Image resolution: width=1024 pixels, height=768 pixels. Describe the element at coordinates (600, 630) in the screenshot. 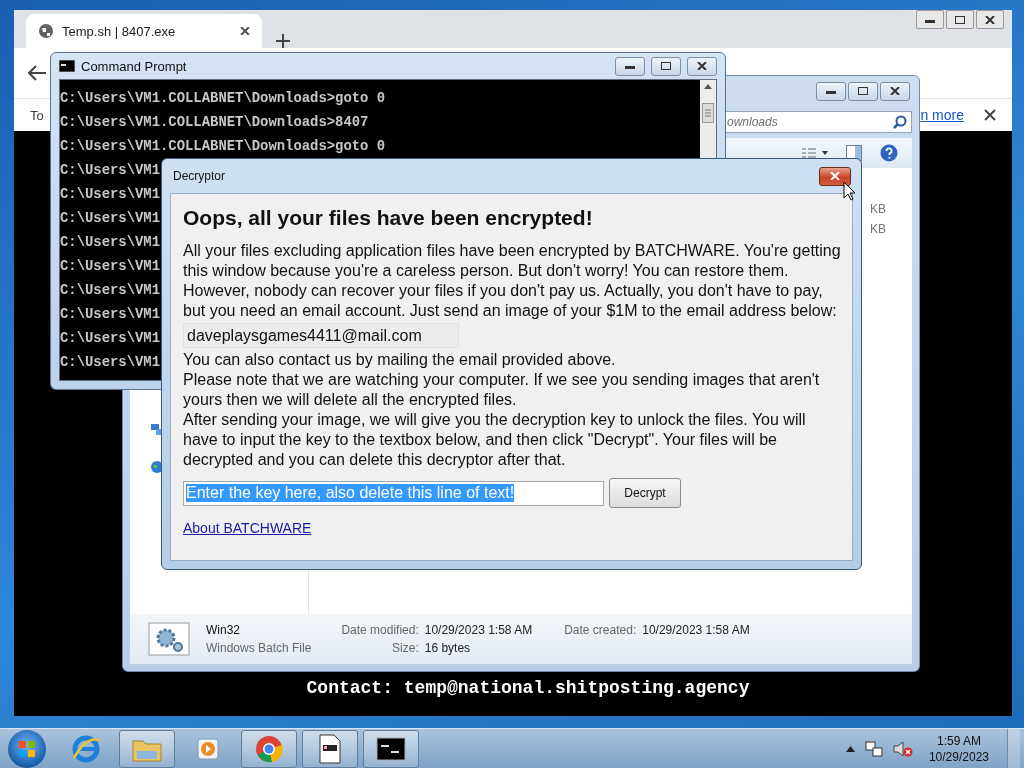

I see `detail-label: Date created:` at that location.